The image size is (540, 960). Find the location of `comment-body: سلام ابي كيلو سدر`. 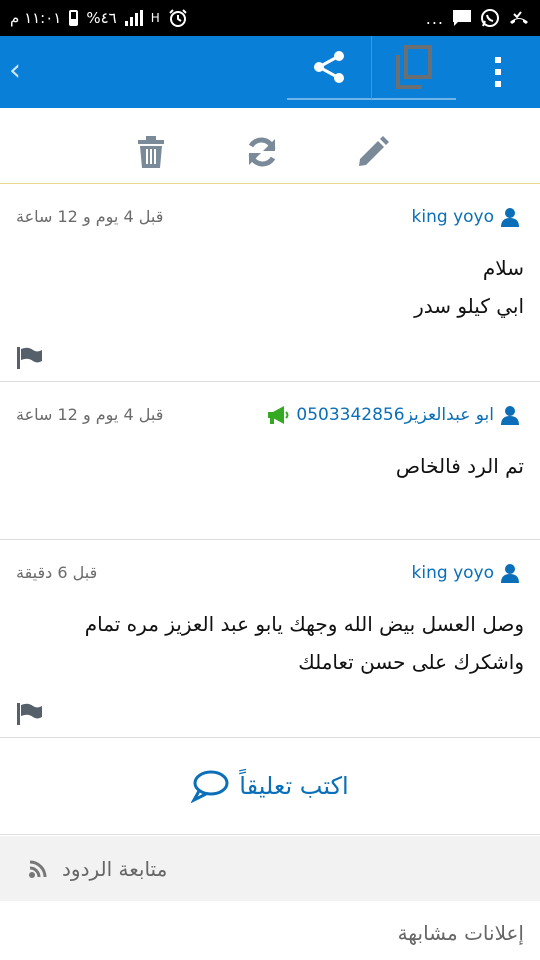

comment-body: سلام ابي كيلو سدر is located at coordinates (469, 287).